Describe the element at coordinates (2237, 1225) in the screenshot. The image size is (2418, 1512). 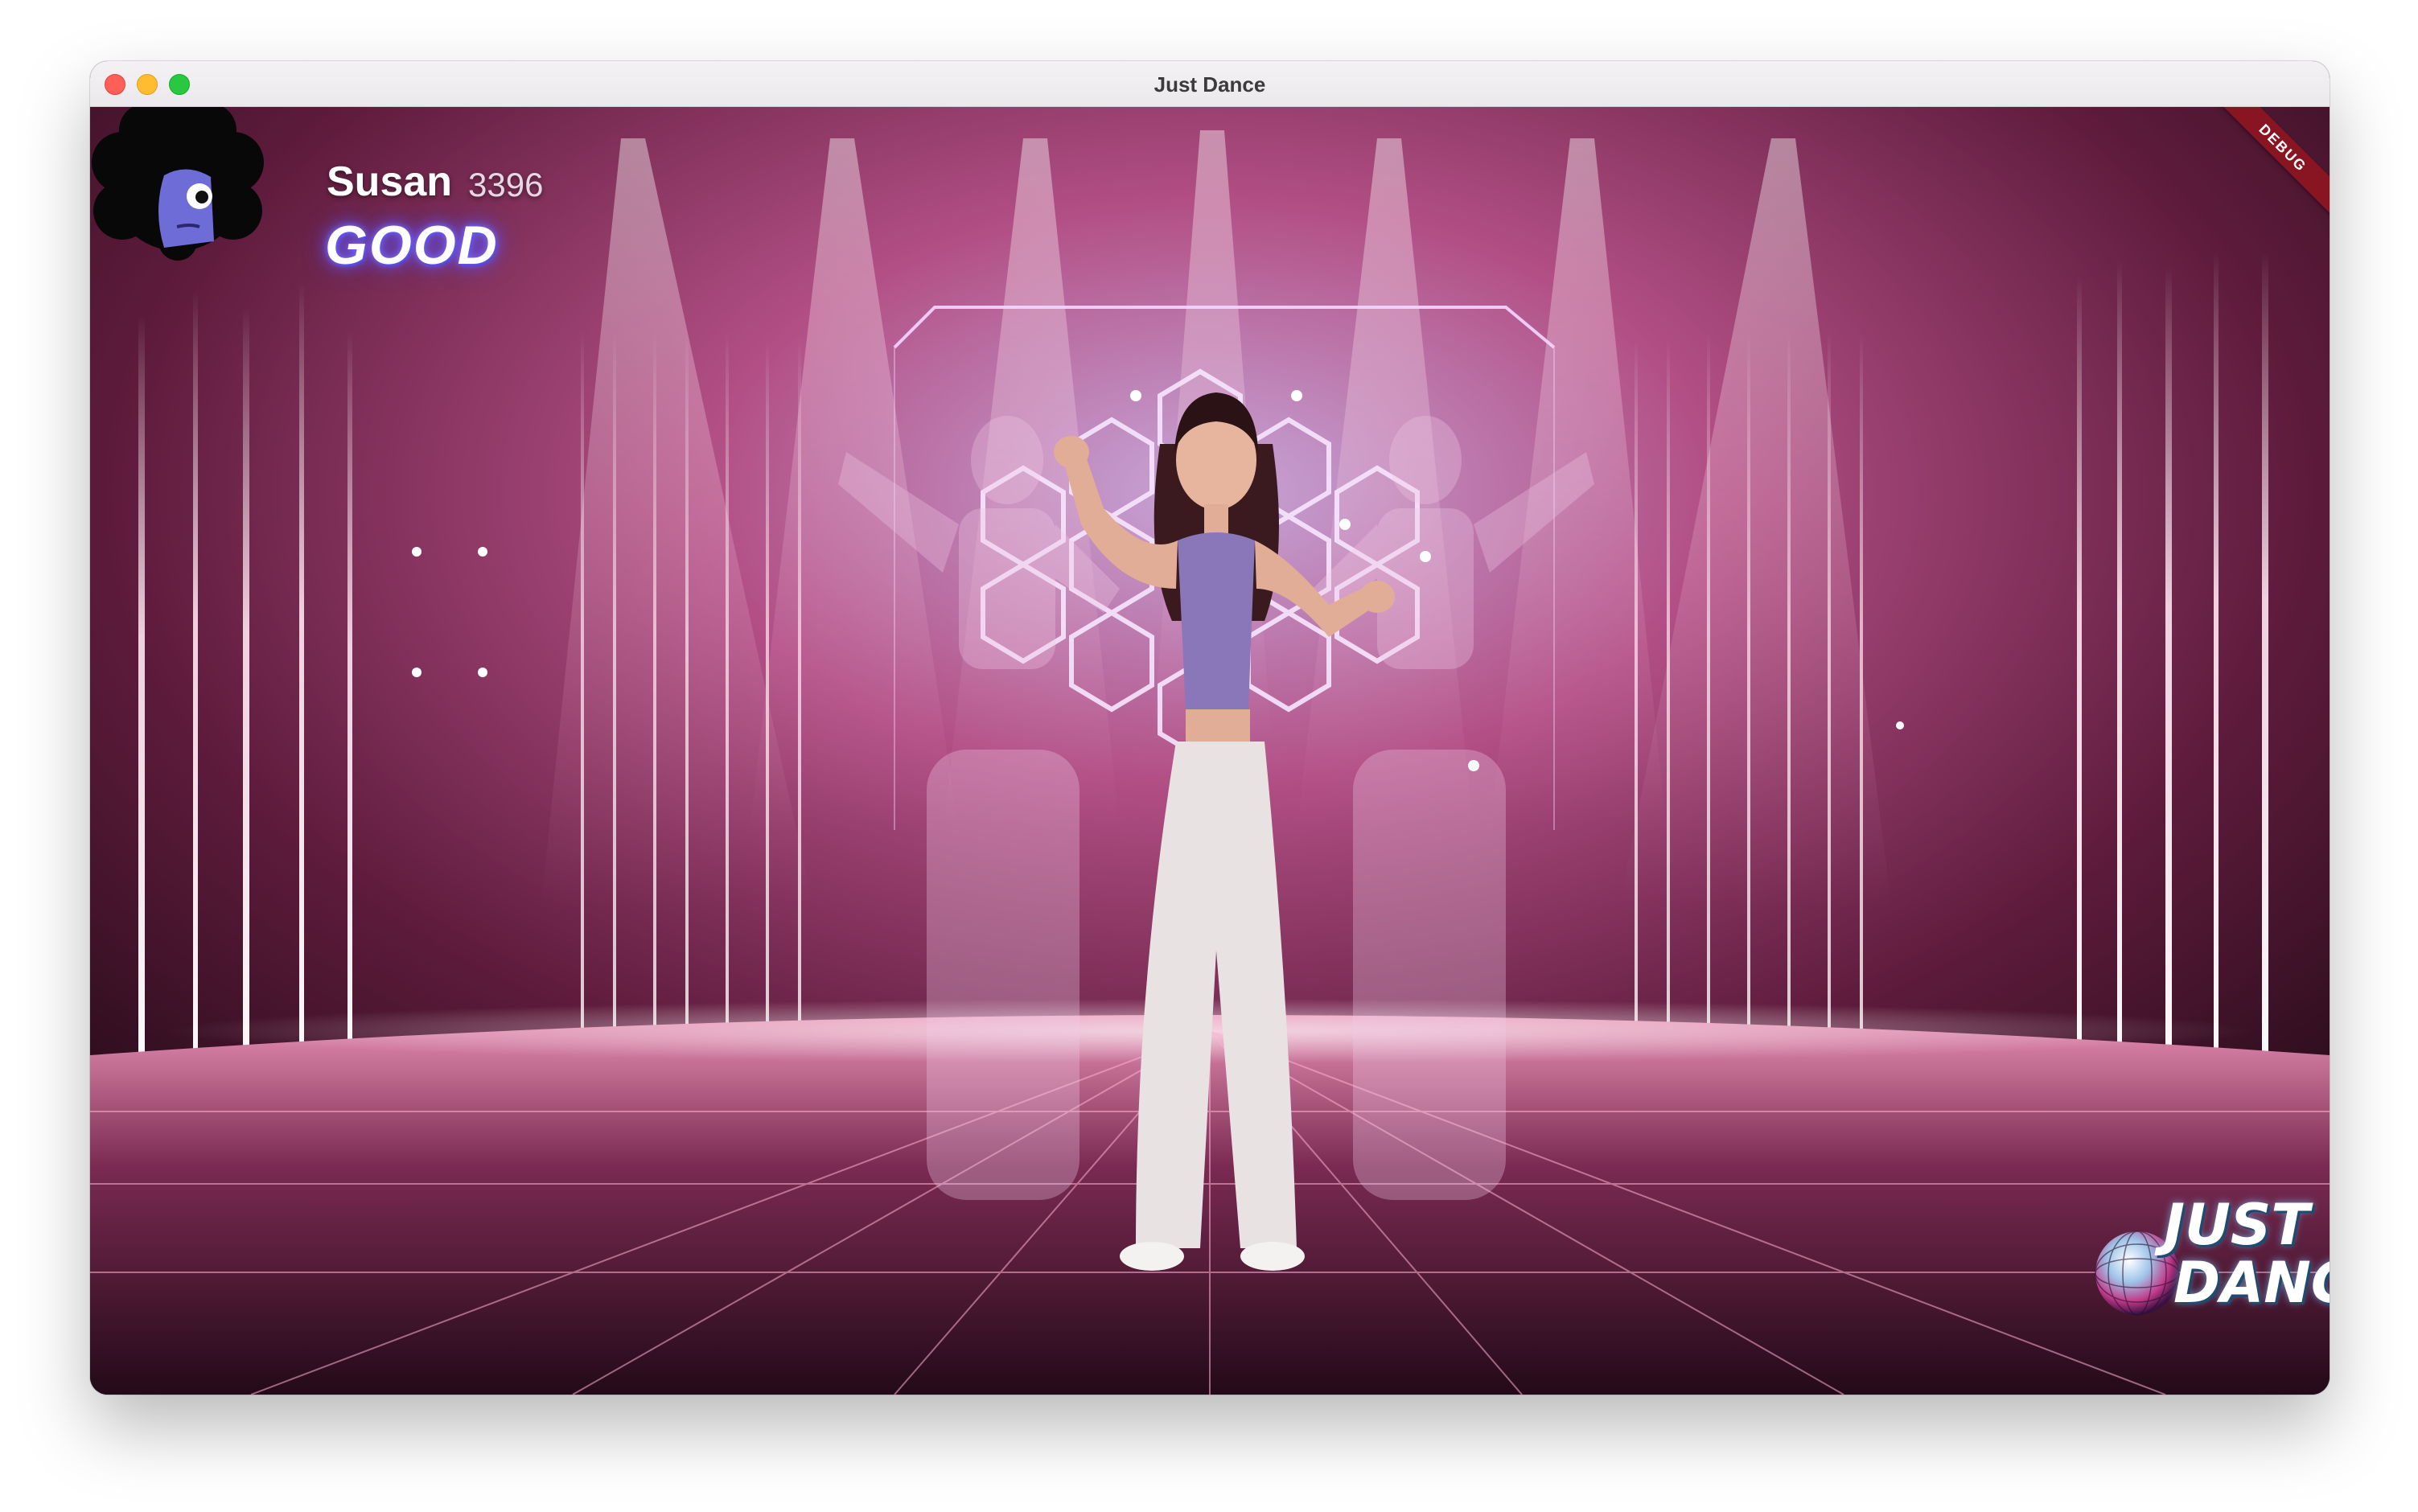
I see `logo-line-1: JUST` at that location.